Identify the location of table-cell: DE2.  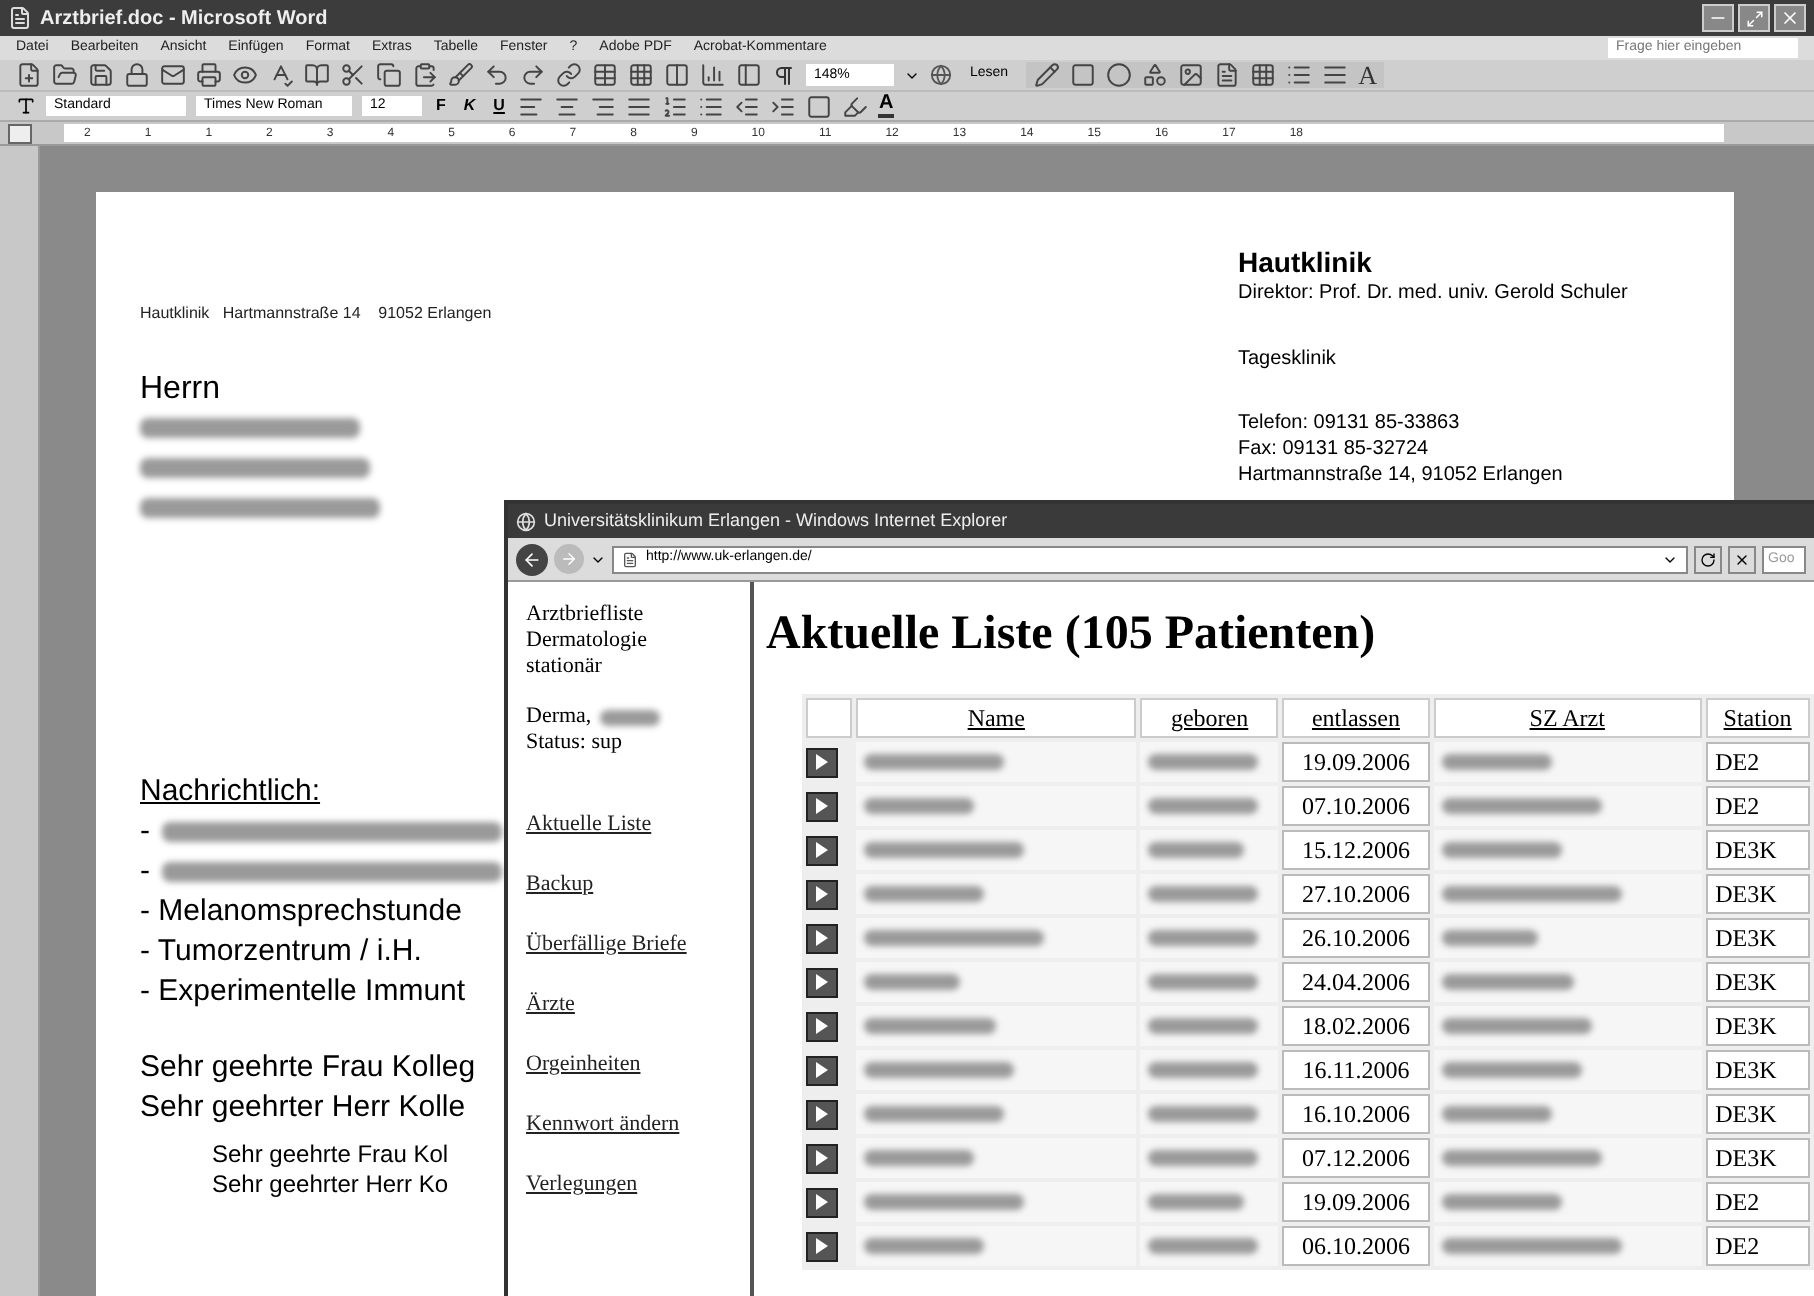
(1757, 1202).